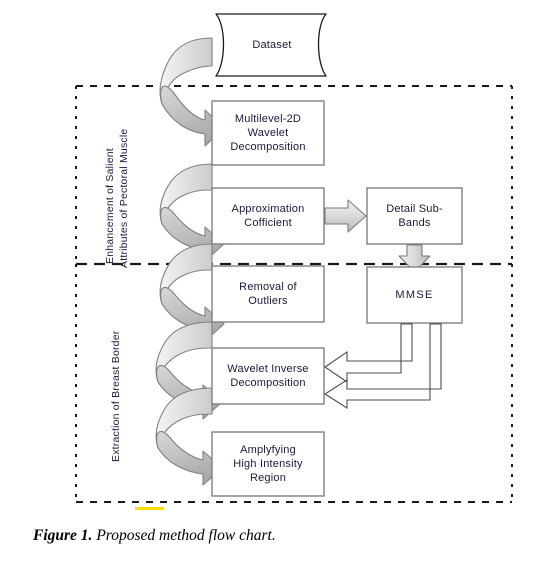  I want to click on arrow-mmse-to-wavelet-lower, so click(382, 366).